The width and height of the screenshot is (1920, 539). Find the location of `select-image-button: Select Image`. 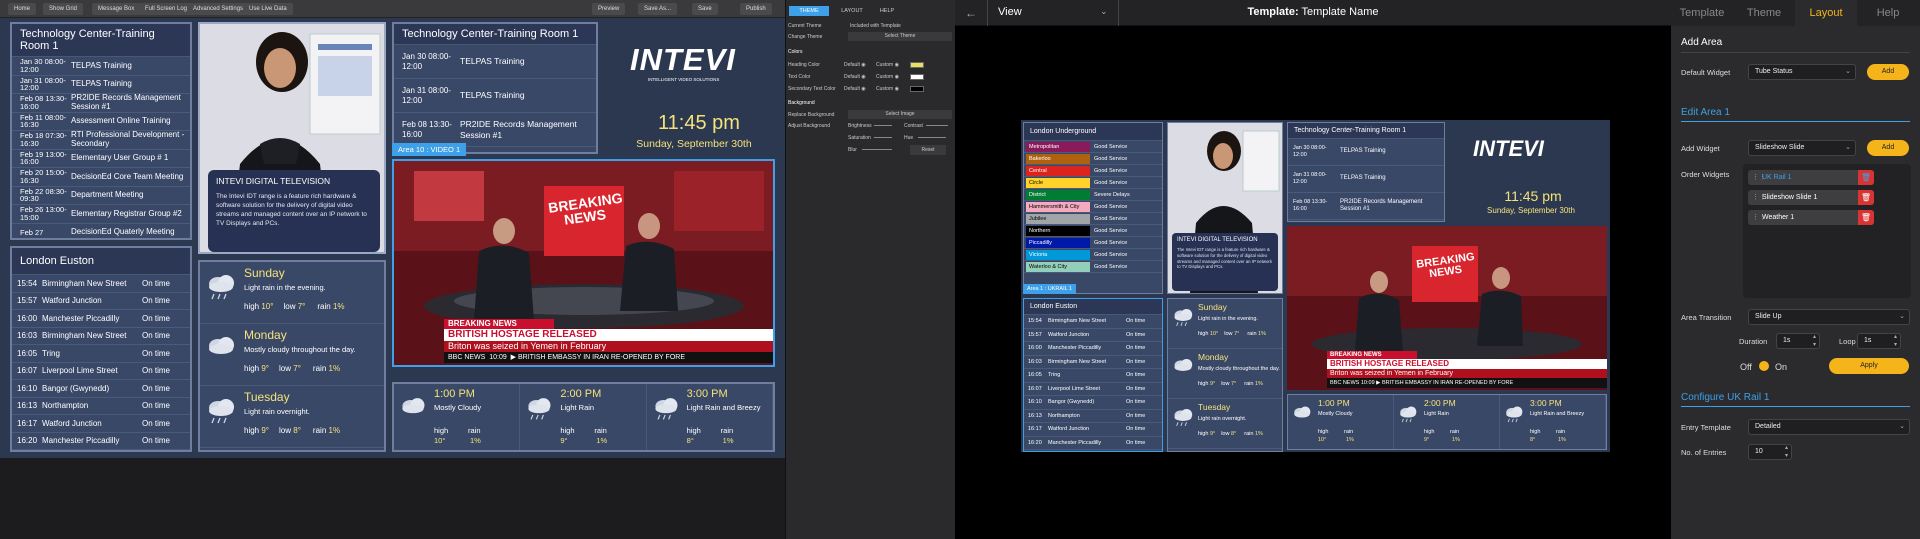

select-image-button: Select Image is located at coordinates (900, 114).